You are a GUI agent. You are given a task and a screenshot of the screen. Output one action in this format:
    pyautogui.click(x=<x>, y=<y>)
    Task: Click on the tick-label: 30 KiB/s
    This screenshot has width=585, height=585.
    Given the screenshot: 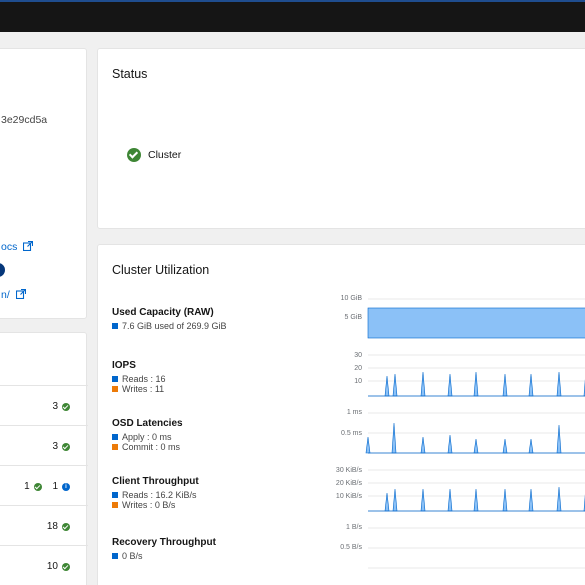 What is the action you would take?
    pyautogui.click(x=348, y=470)
    